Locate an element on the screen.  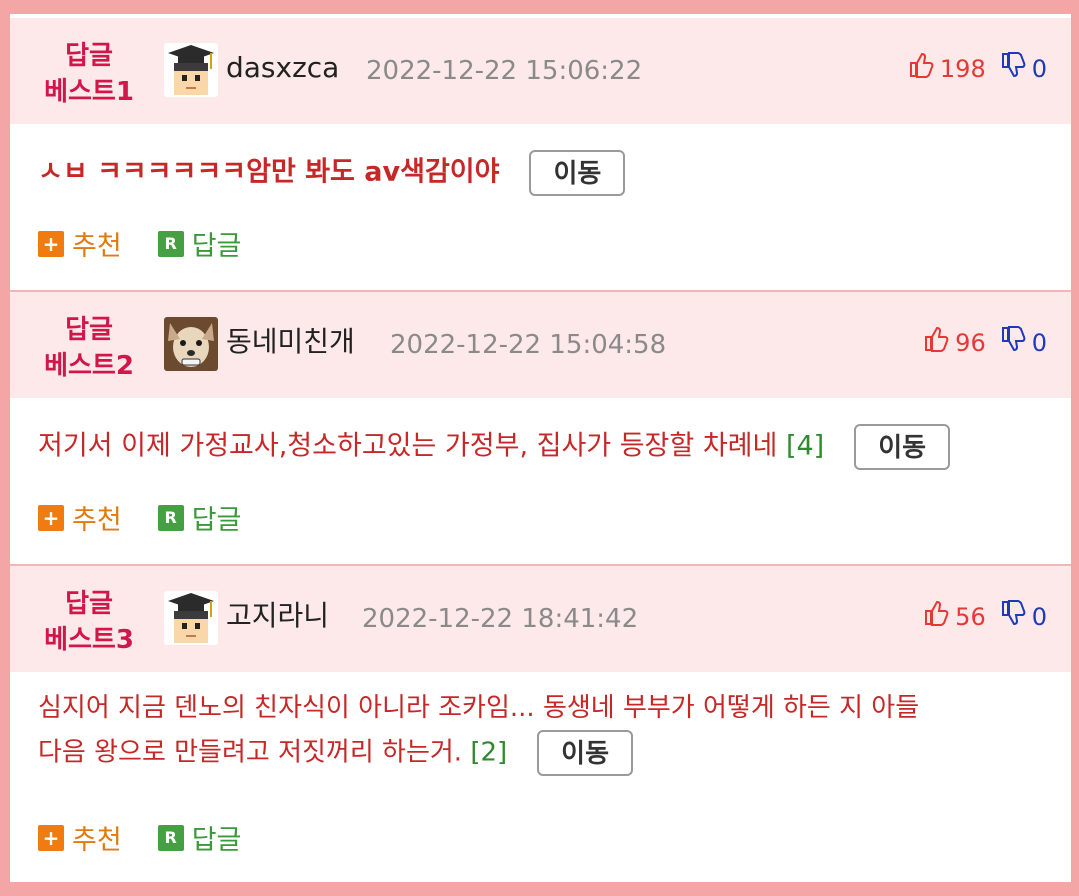
comment-text: ㅅㅂ ㅋㅋㅋㅋㅋㅋ암만 봐도 av색감이야 이동 is located at coordinates (540, 173).